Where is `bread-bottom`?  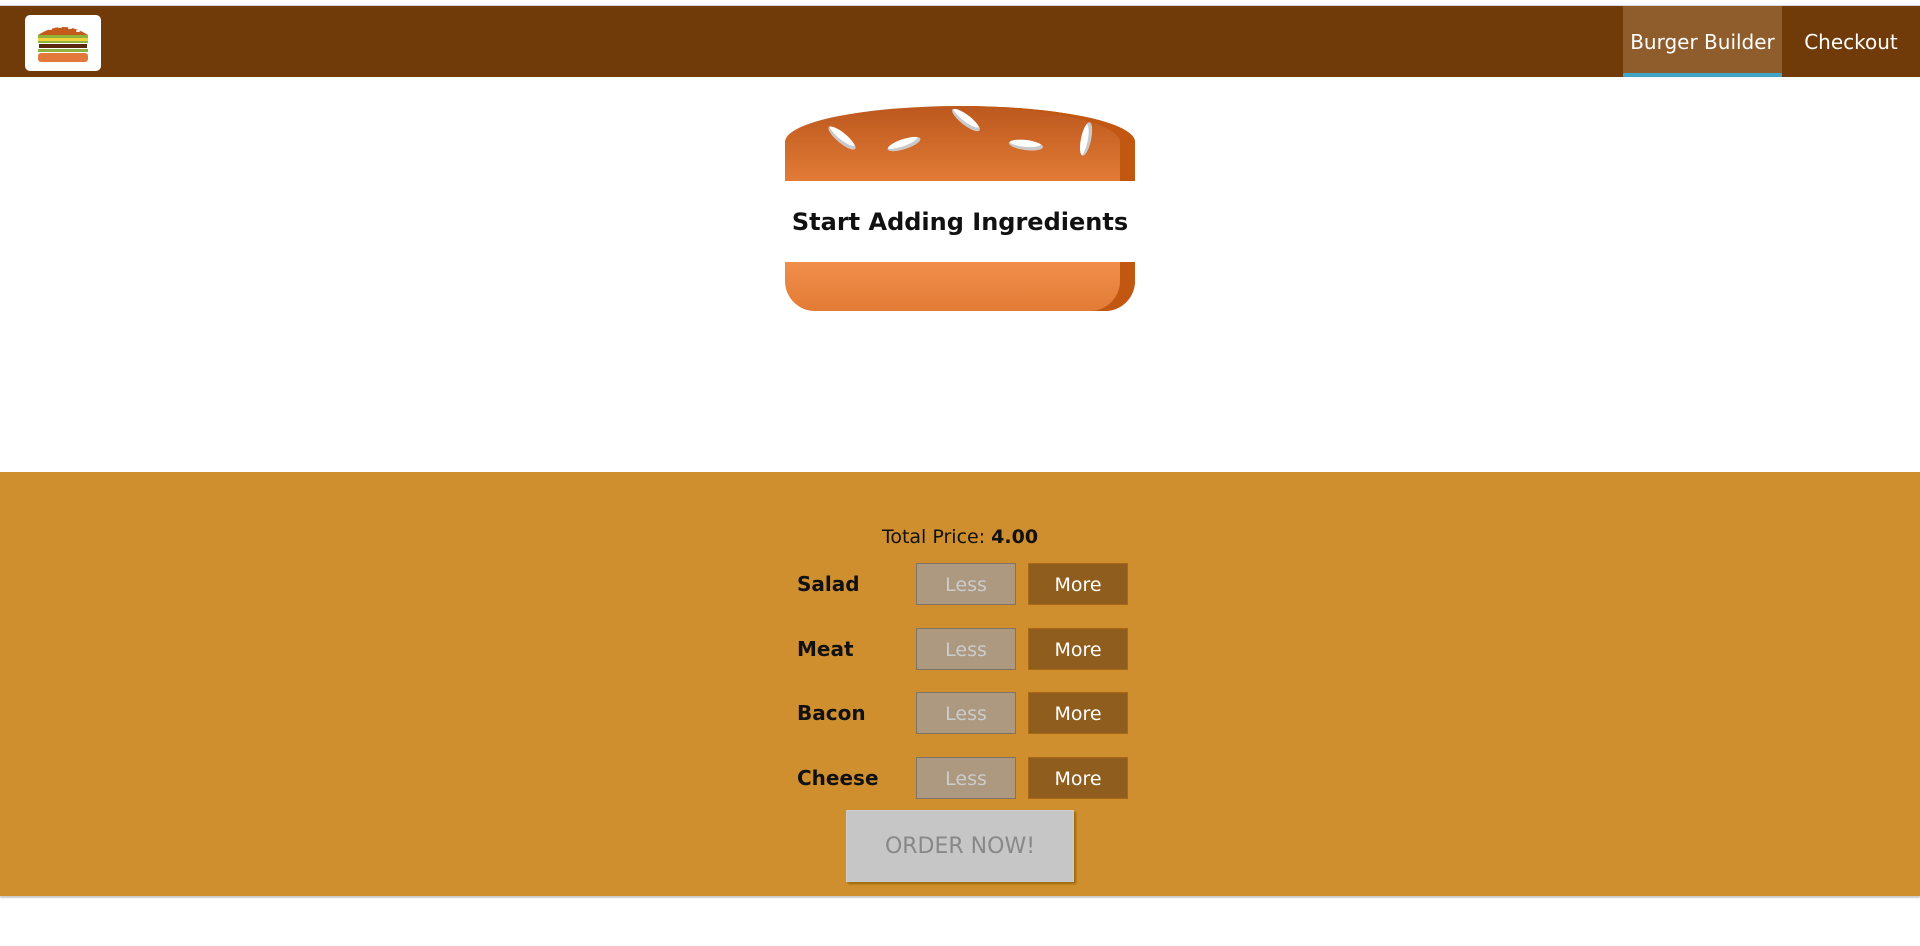 bread-bottom is located at coordinates (960, 286).